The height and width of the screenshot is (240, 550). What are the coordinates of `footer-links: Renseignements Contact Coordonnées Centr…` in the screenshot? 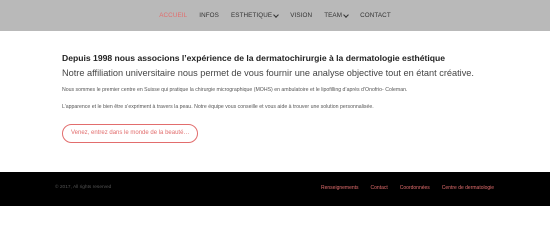 It's located at (407, 188).